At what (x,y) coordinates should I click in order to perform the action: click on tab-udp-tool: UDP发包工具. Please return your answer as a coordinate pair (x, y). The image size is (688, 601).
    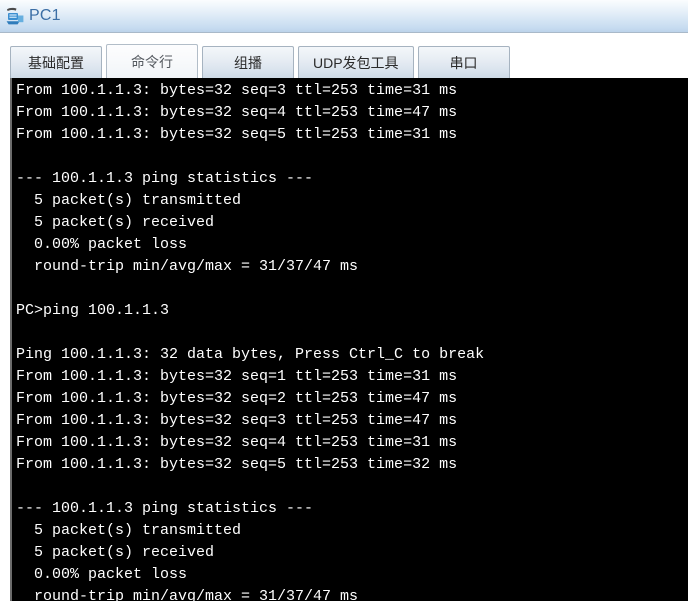
    Looking at the image, I should click on (356, 62).